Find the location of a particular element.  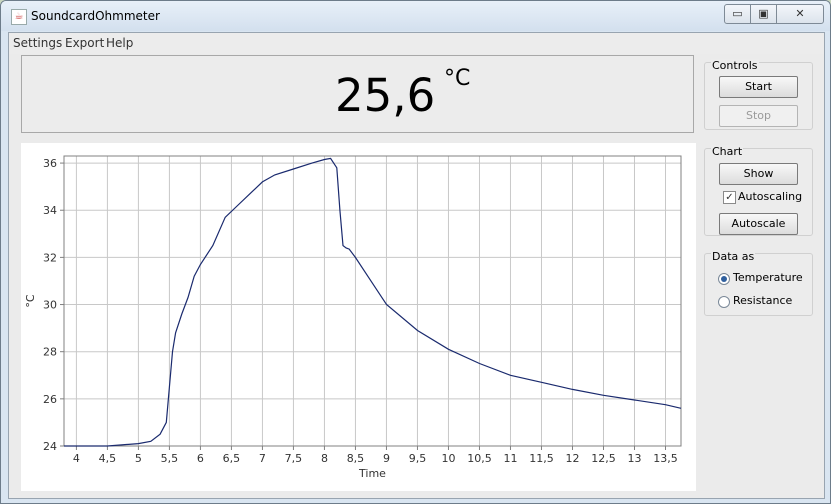

resistance-option-label: Resistance is located at coordinates (763, 300).